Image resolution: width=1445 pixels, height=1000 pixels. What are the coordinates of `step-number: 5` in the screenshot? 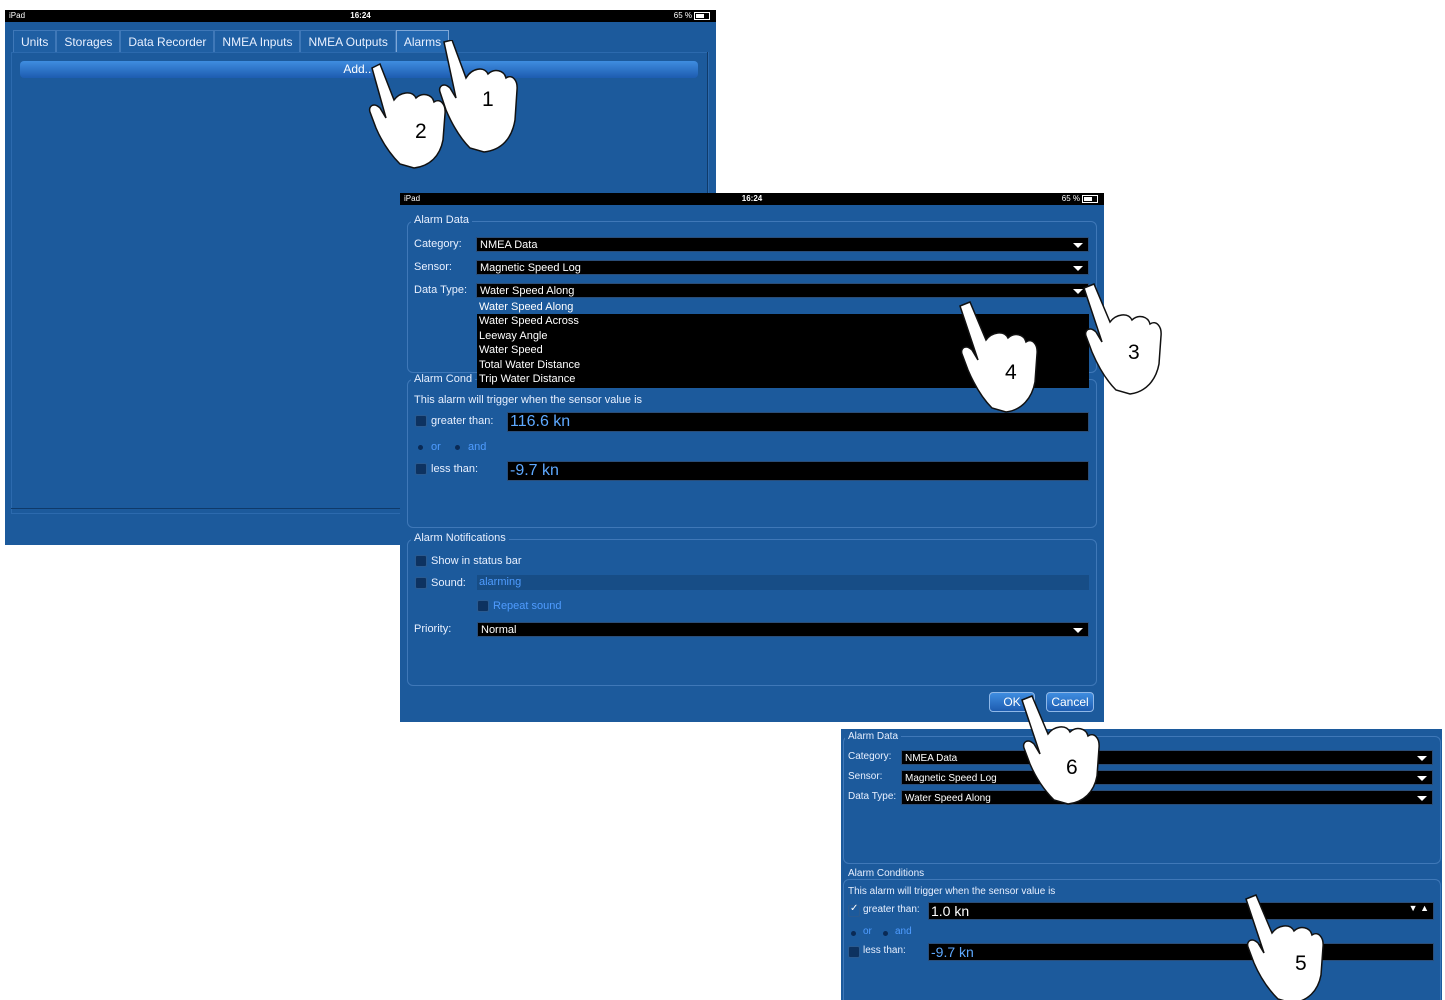 It's located at (1301, 963).